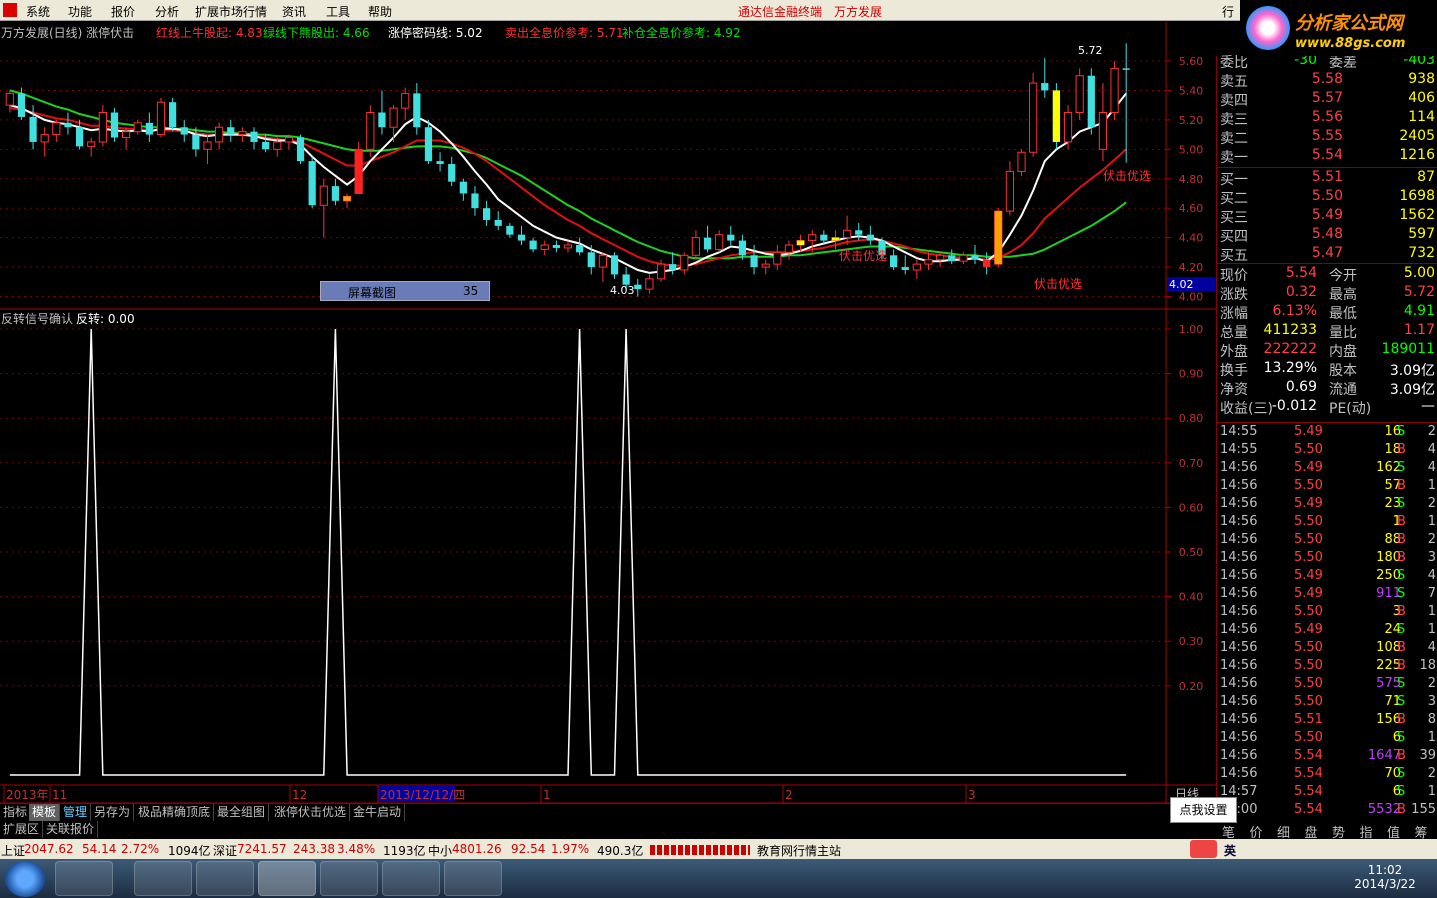 This screenshot has height=898, width=1437. I want to click on tick-row: 14:56 5.50 108 B 4, so click(1327, 649).